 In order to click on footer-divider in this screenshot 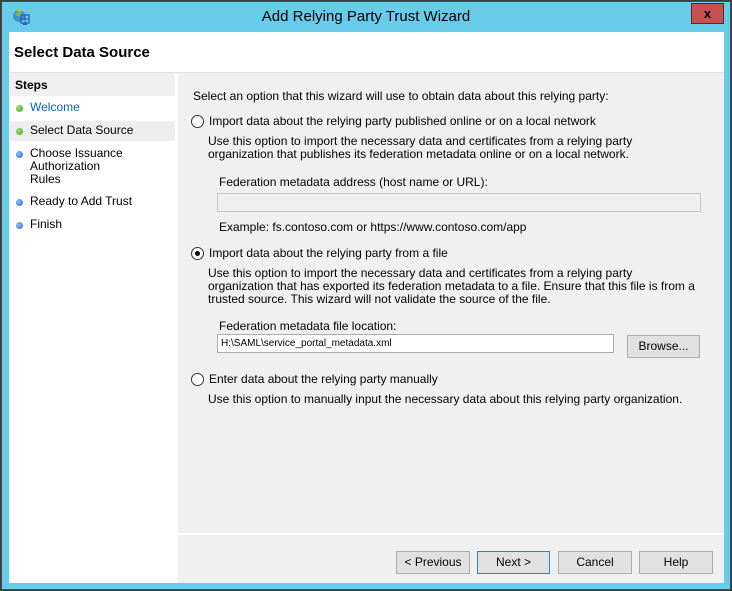, I will do `click(451, 534)`.